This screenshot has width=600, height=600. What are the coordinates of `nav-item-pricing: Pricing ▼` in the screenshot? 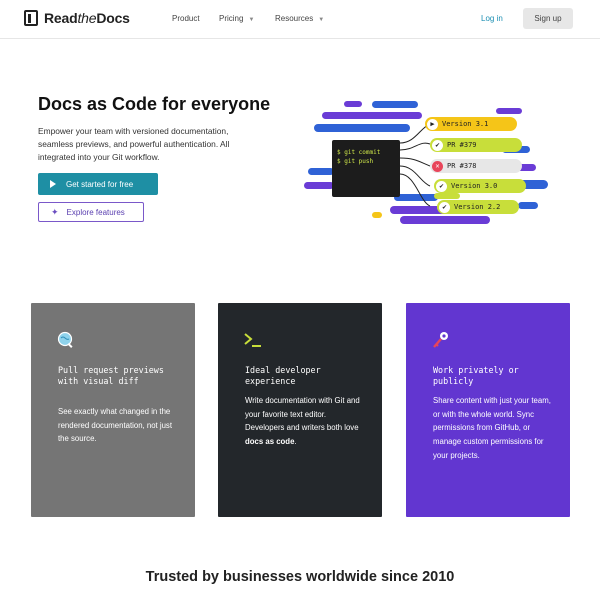 It's located at (236, 18).